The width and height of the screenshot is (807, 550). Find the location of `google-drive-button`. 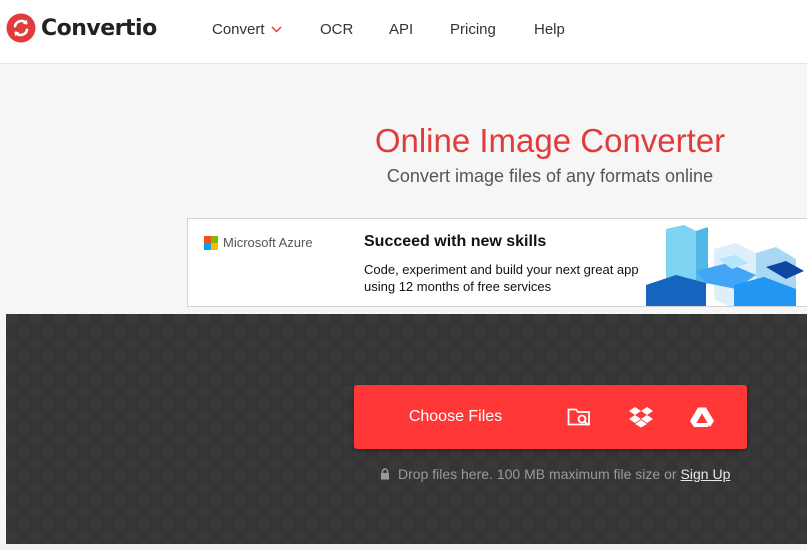

google-drive-button is located at coordinates (702, 417).